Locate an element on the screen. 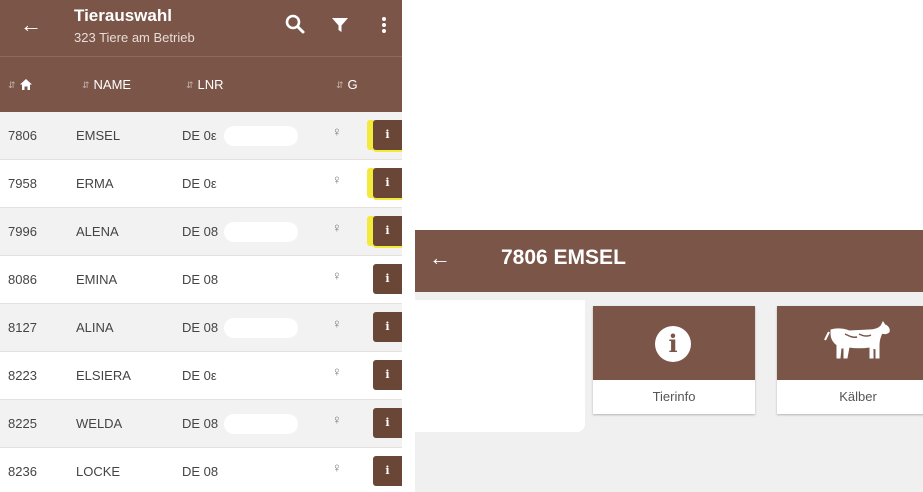 The image size is (923, 492). table-row: 7958 ERMA DE 0ε ♀ i is located at coordinates (201, 184).